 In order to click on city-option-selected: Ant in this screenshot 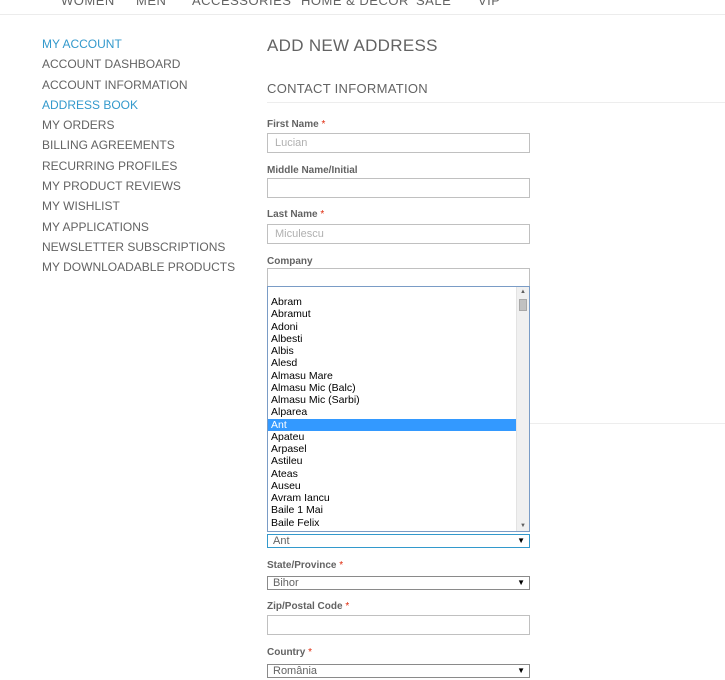, I will do `click(393, 424)`.